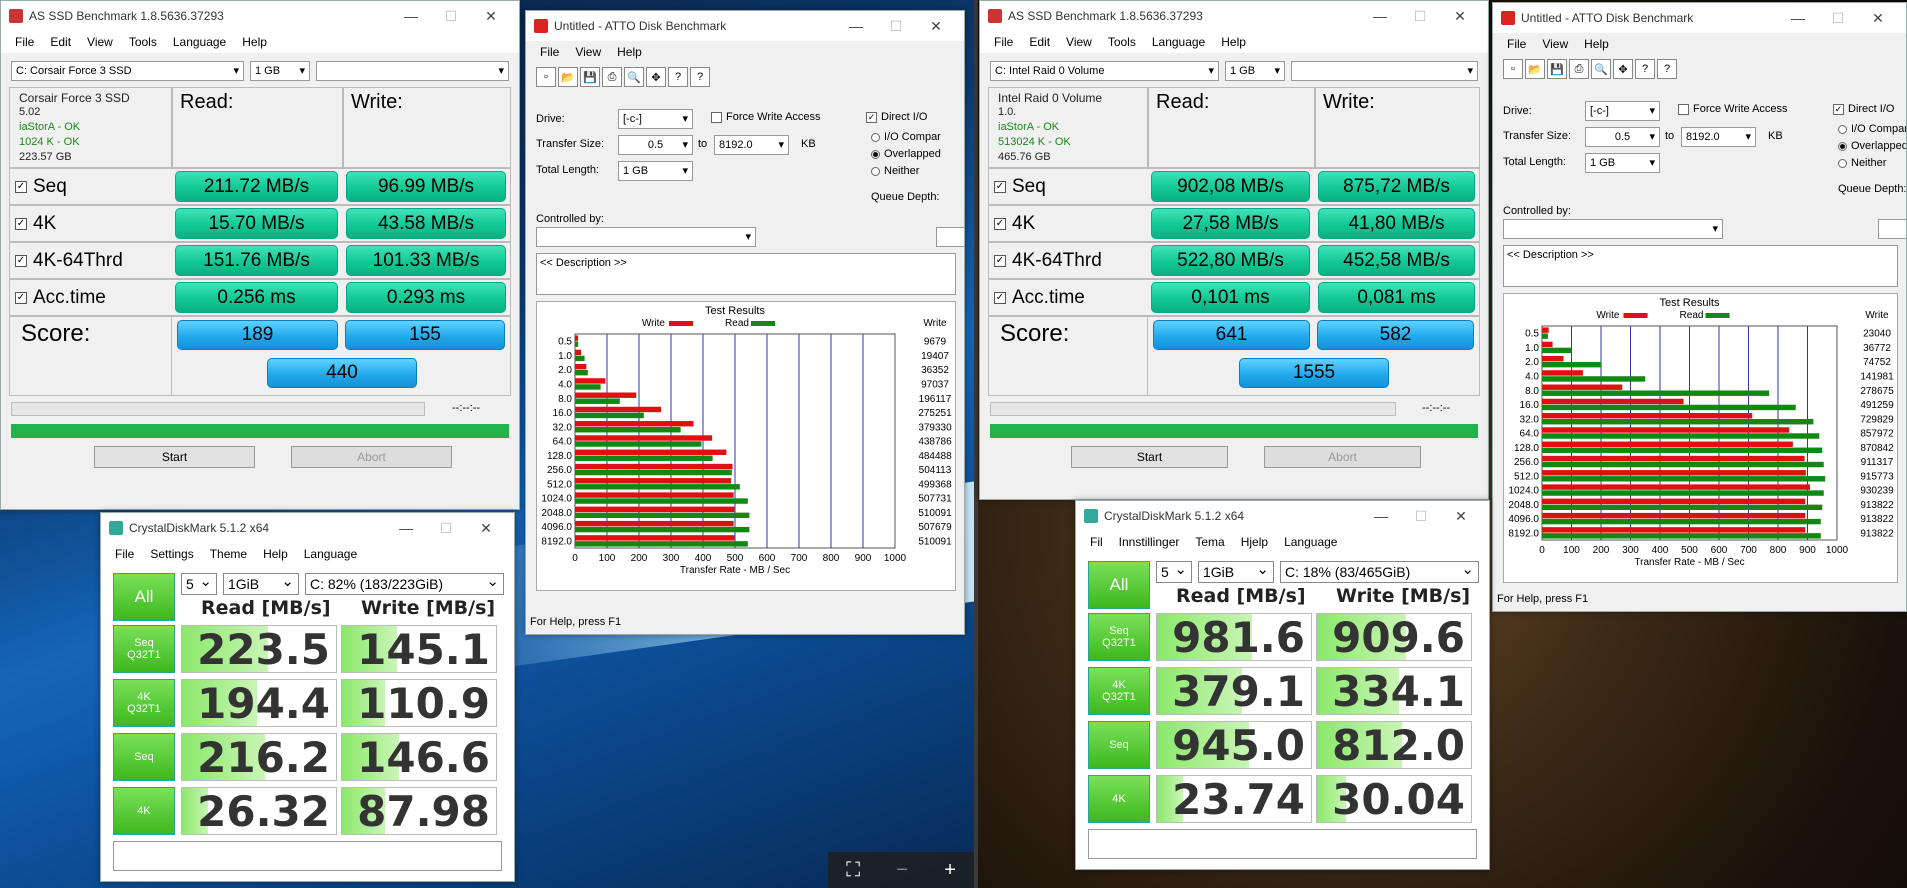 This screenshot has width=1907, height=888. I want to click on menu-item: File, so click(1516, 44).